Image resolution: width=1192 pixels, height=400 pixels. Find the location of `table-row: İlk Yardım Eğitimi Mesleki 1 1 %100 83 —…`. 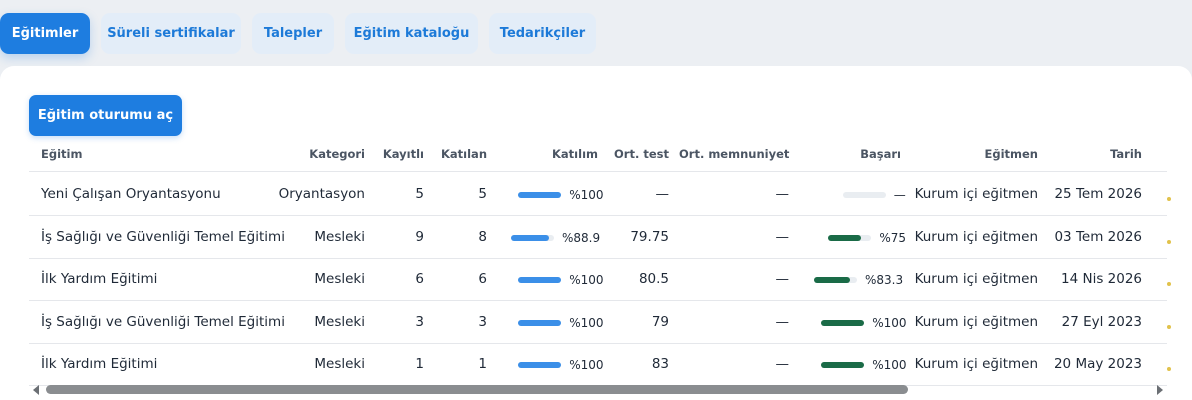

table-row: İlk Yardım Eğitimi Mesleki 1 1 %100 83 —… is located at coordinates (600, 364).